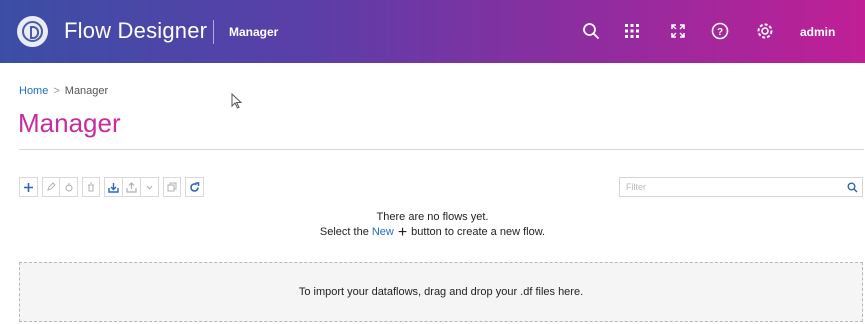 The image size is (865, 324). I want to click on fullscreen-icon, so click(678, 31).